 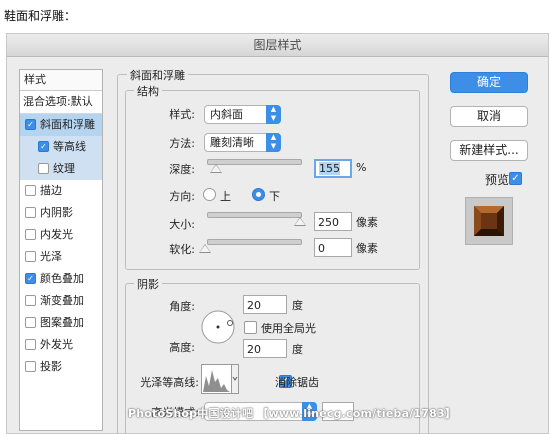 What do you see at coordinates (277, 45) in the screenshot?
I see `dialog-title: 图层样式` at bounding box center [277, 45].